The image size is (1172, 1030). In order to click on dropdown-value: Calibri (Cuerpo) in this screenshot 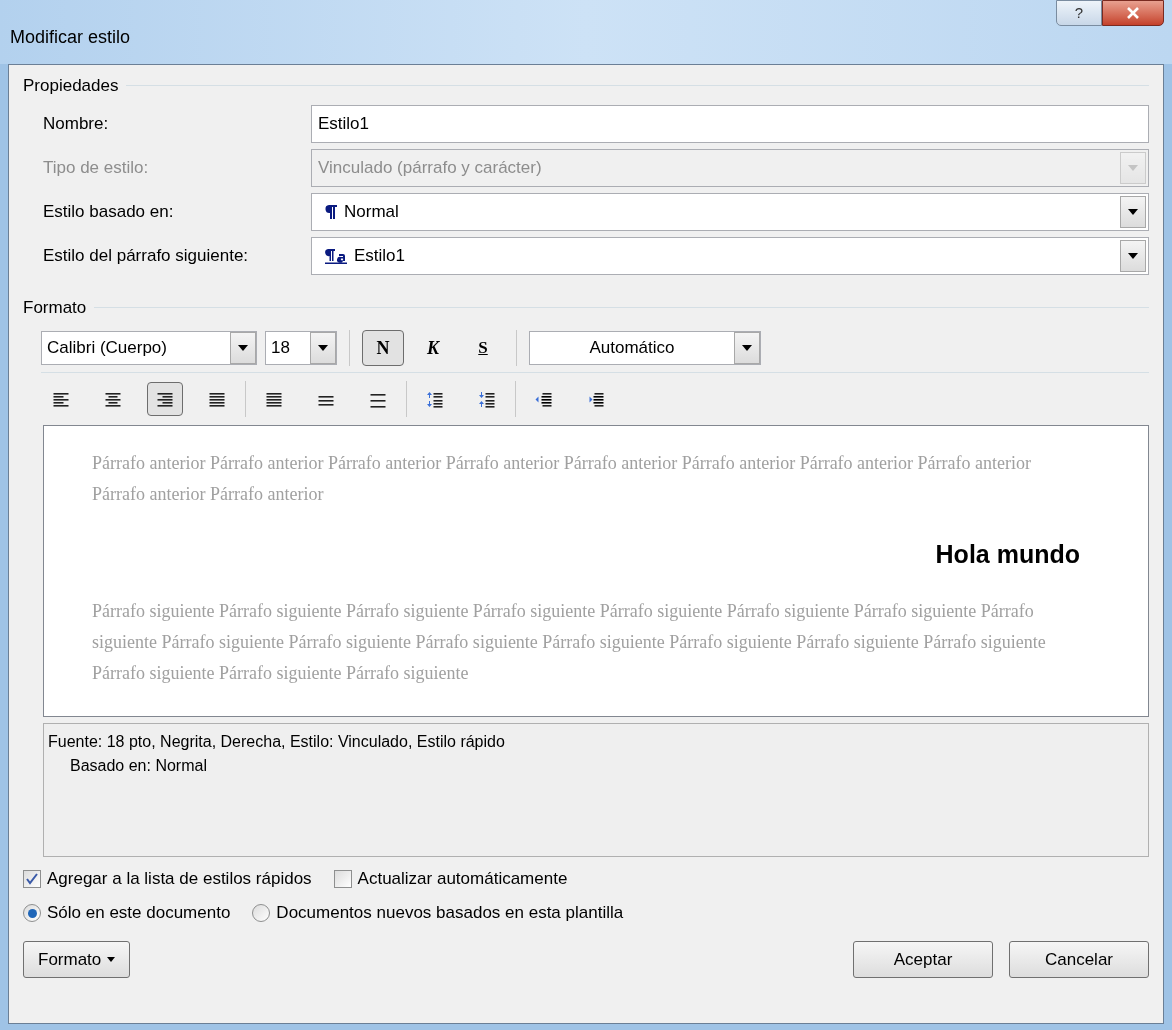, I will do `click(107, 348)`.